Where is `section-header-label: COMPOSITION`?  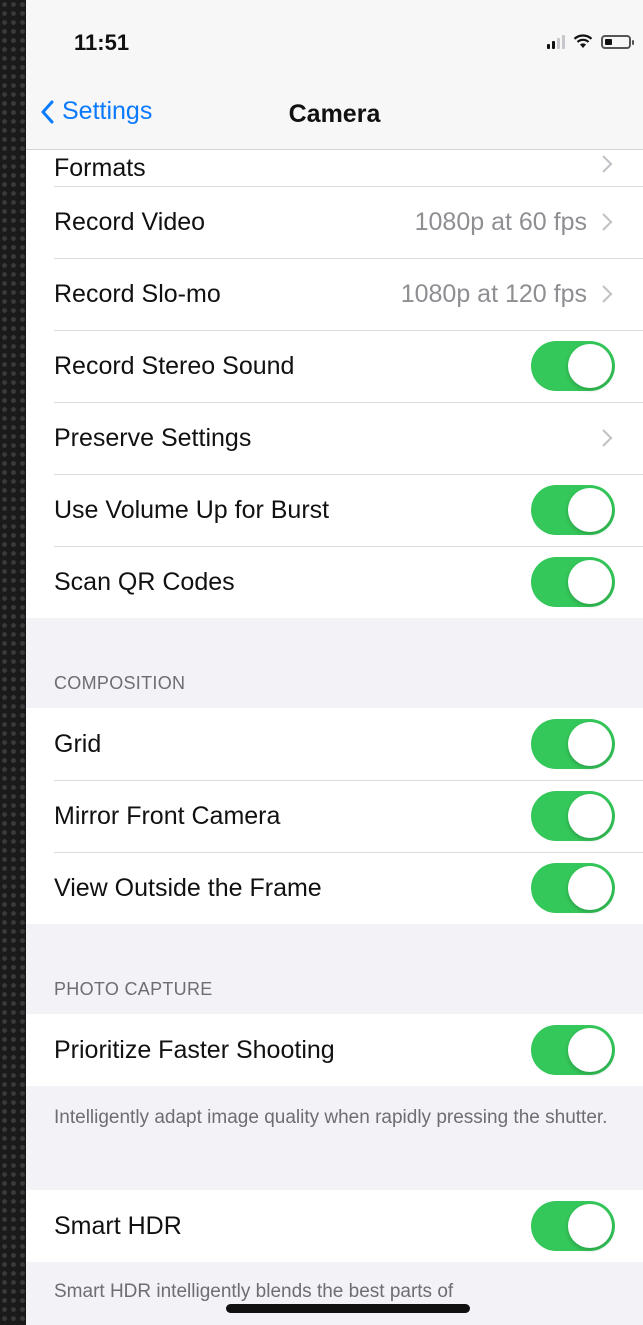
section-header-label: COMPOSITION is located at coordinates (120, 683).